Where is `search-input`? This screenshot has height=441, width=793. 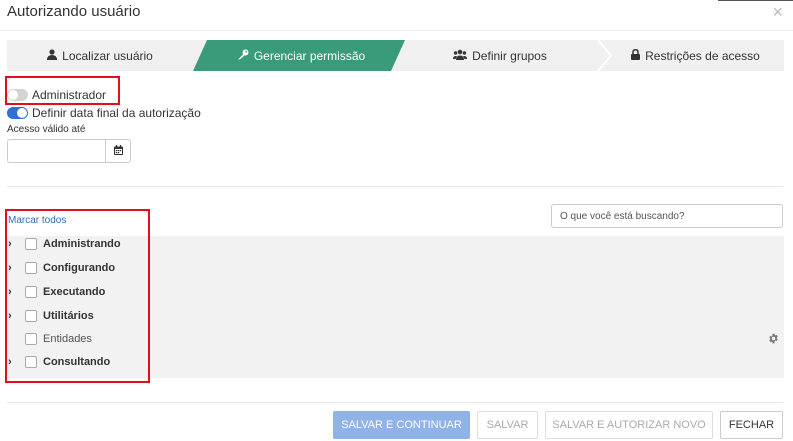 search-input is located at coordinates (667, 216).